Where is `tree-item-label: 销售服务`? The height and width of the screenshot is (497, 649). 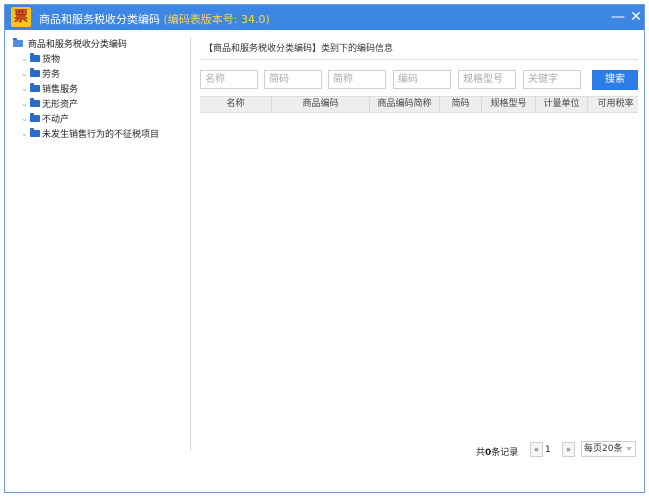 tree-item-label: 销售服务 is located at coordinates (60, 90).